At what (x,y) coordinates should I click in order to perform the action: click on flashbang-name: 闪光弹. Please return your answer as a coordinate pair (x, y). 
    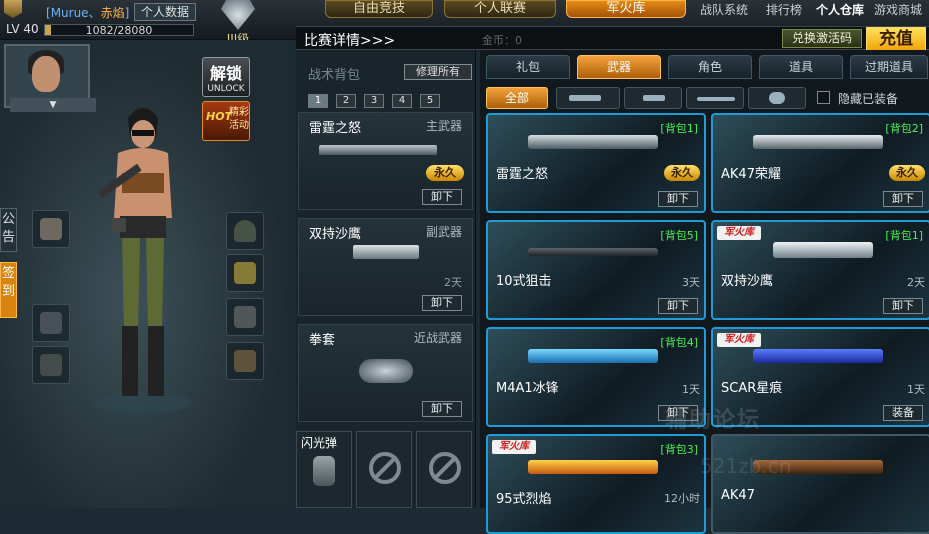
    Looking at the image, I should click on (319, 443).